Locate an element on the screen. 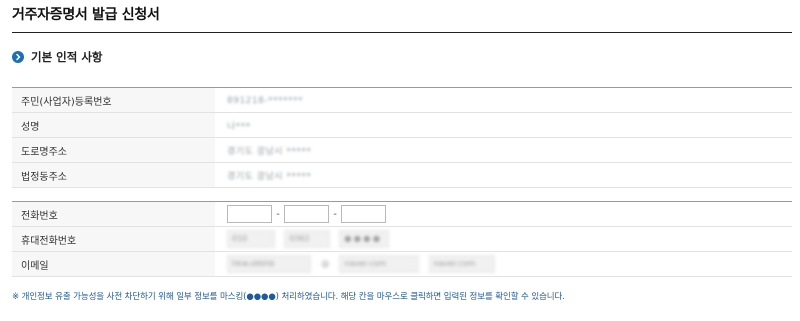 Image resolution: width=800 pixels, height=321 pixels. page-title: 거주자증명서 발급 신청서 is located at coordinates (86, 15).